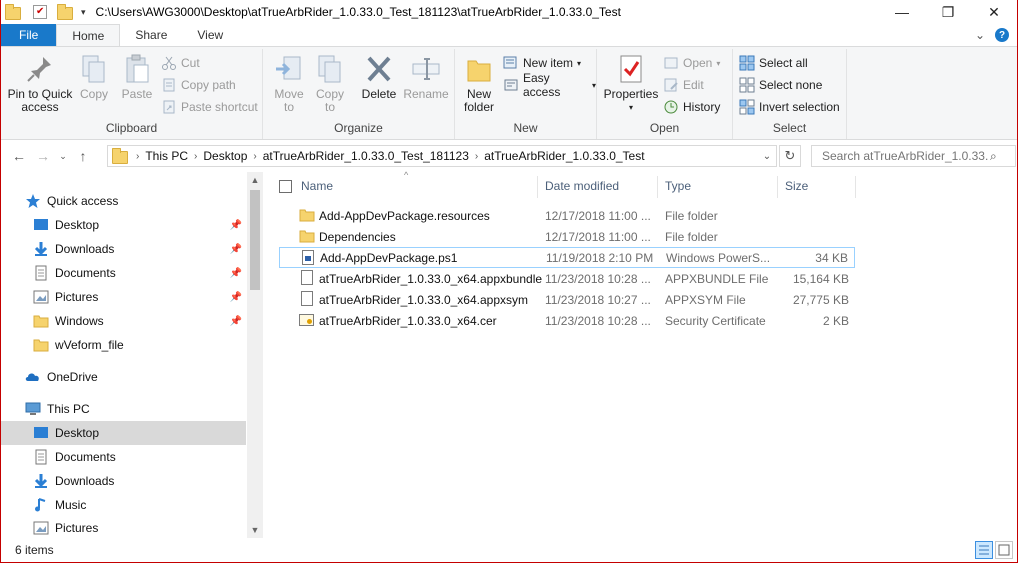 Image resolution: width=1018 pixels, height=563 pixels. Describe the element at coordinates (631, 83) in the screenshot. I see `properties-button: Properties ▾` at that location.